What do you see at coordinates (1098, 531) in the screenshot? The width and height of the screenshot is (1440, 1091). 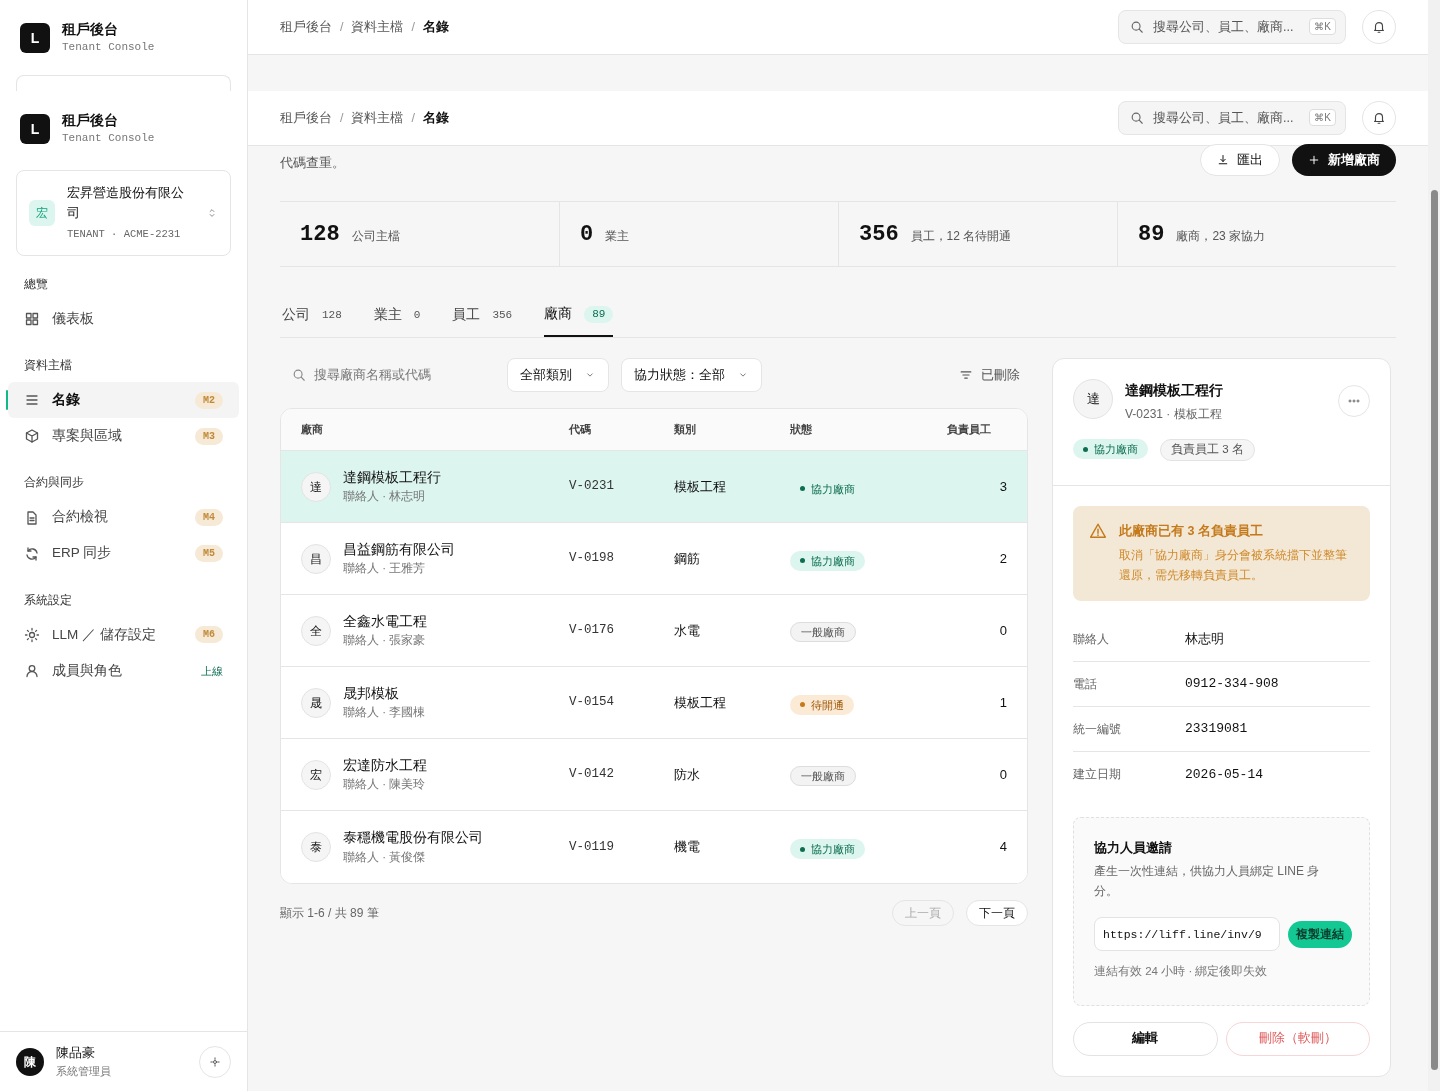 I see `warning-icon` at bounding box center [1098, 531].